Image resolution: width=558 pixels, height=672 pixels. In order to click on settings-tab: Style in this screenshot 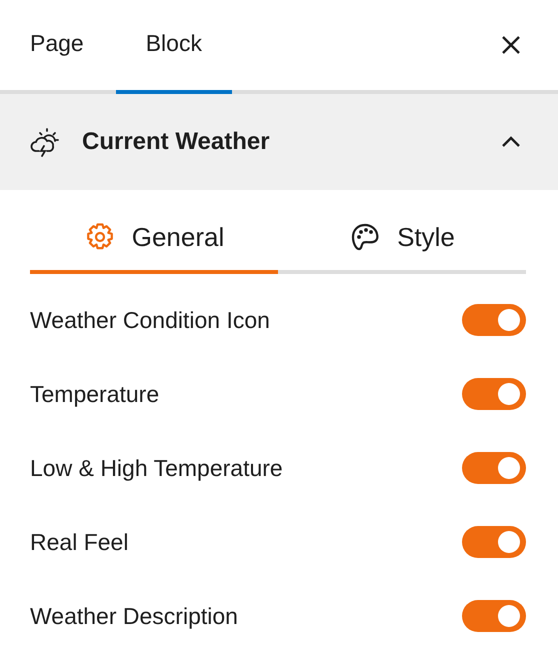, I will do `click(402, 239)`.